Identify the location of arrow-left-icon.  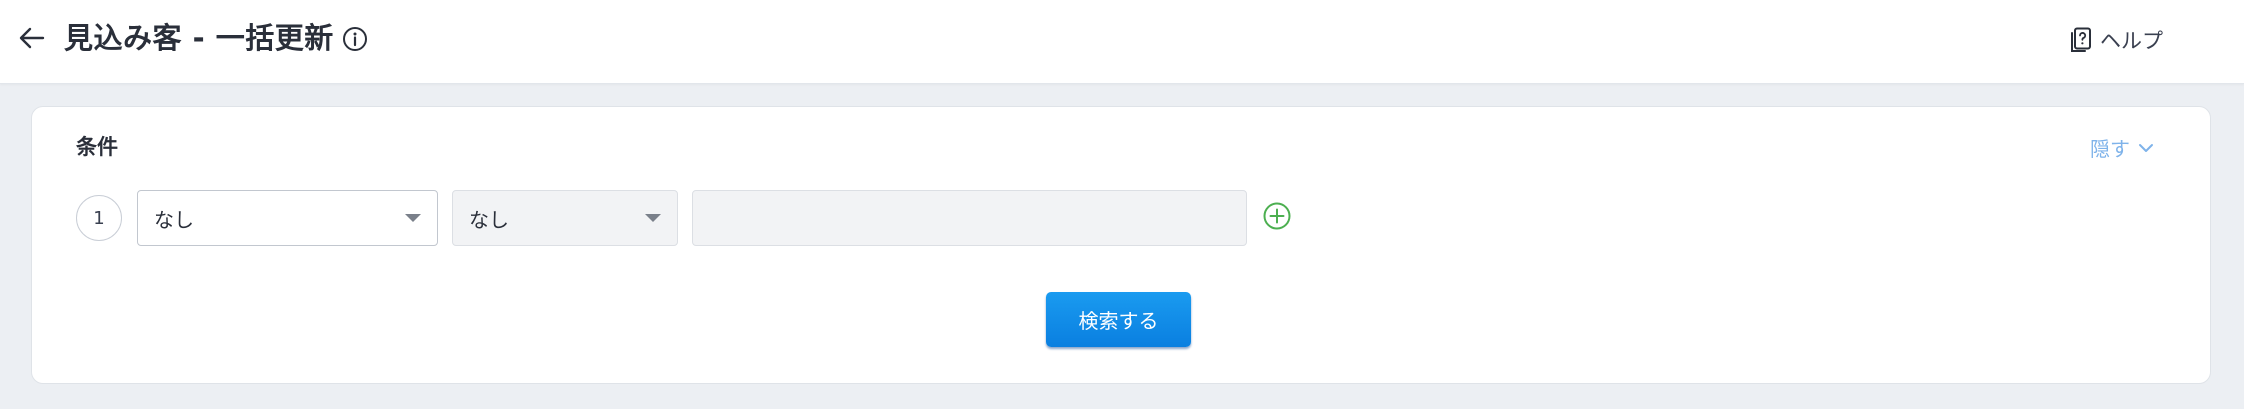
(32, 38).